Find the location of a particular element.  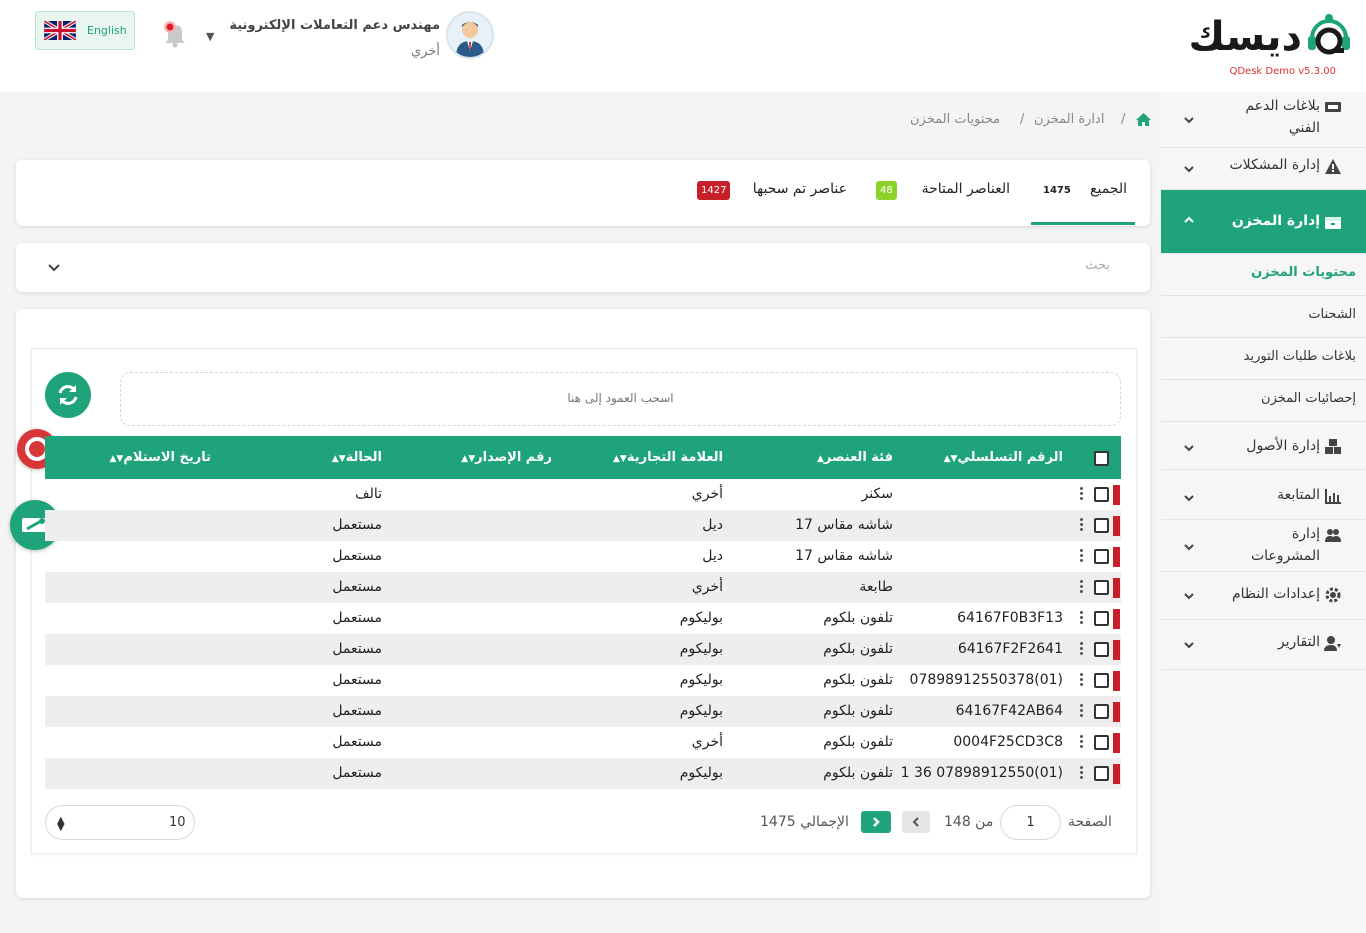

tab-available-count: 48 is located at coordinates (886, 190).